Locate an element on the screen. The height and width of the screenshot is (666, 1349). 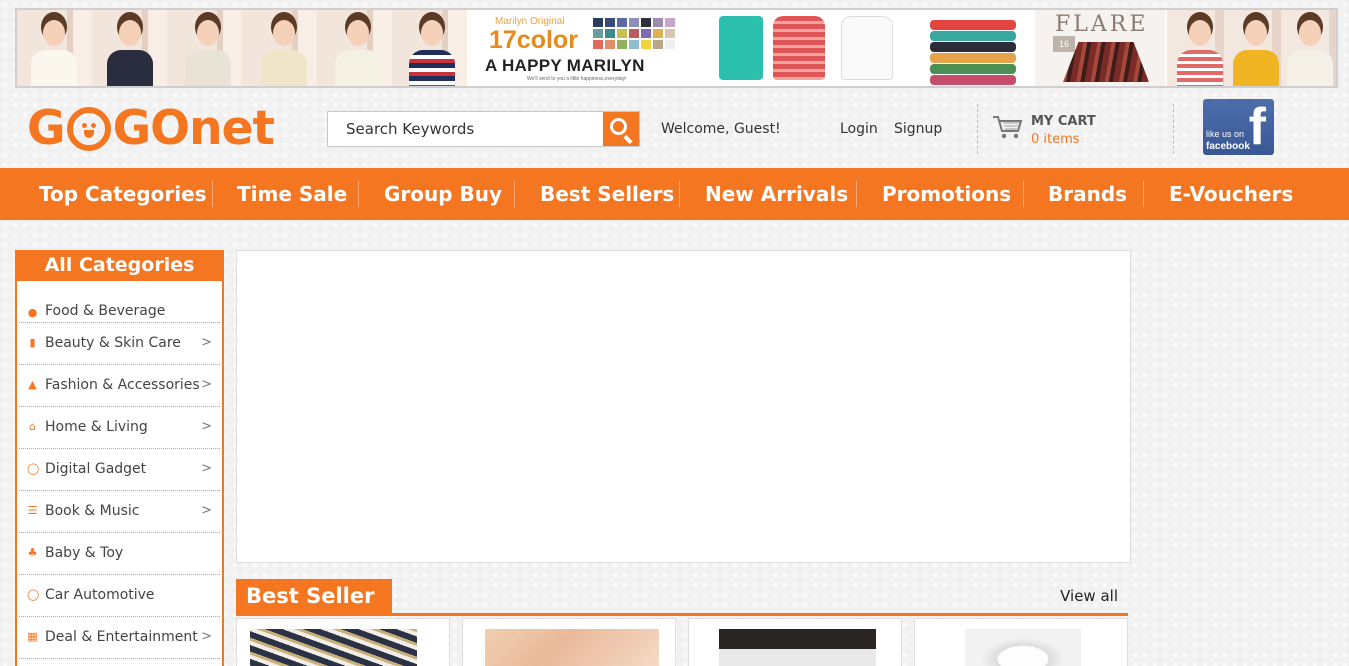
nav-group-buy: Group Buy is located at coordinates (443, 194).